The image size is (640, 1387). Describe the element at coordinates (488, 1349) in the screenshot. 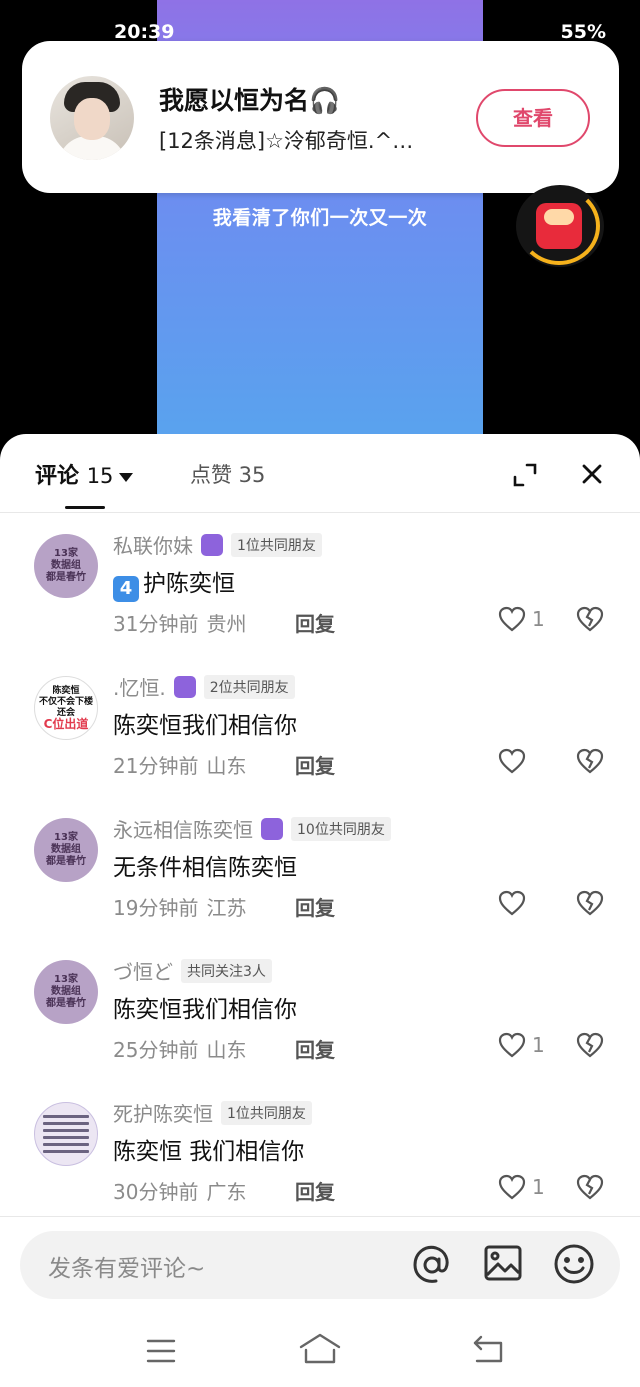

I see `back-icon` at that location.